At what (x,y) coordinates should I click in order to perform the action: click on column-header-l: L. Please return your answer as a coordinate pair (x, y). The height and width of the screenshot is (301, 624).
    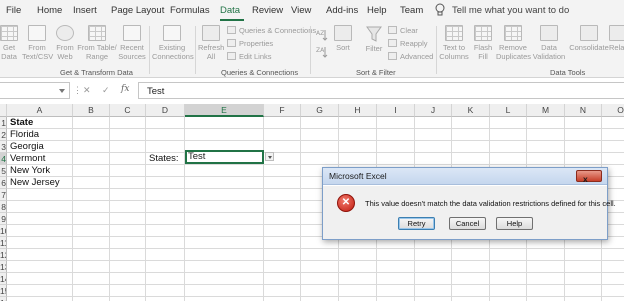
    Looking at the image, I should click on (508, 110).